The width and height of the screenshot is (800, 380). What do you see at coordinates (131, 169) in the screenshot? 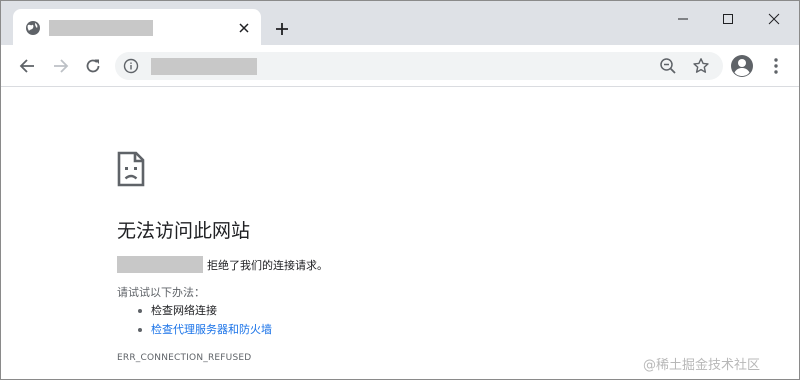
I see `sad-document-icon` at bounding box center [131, 169].